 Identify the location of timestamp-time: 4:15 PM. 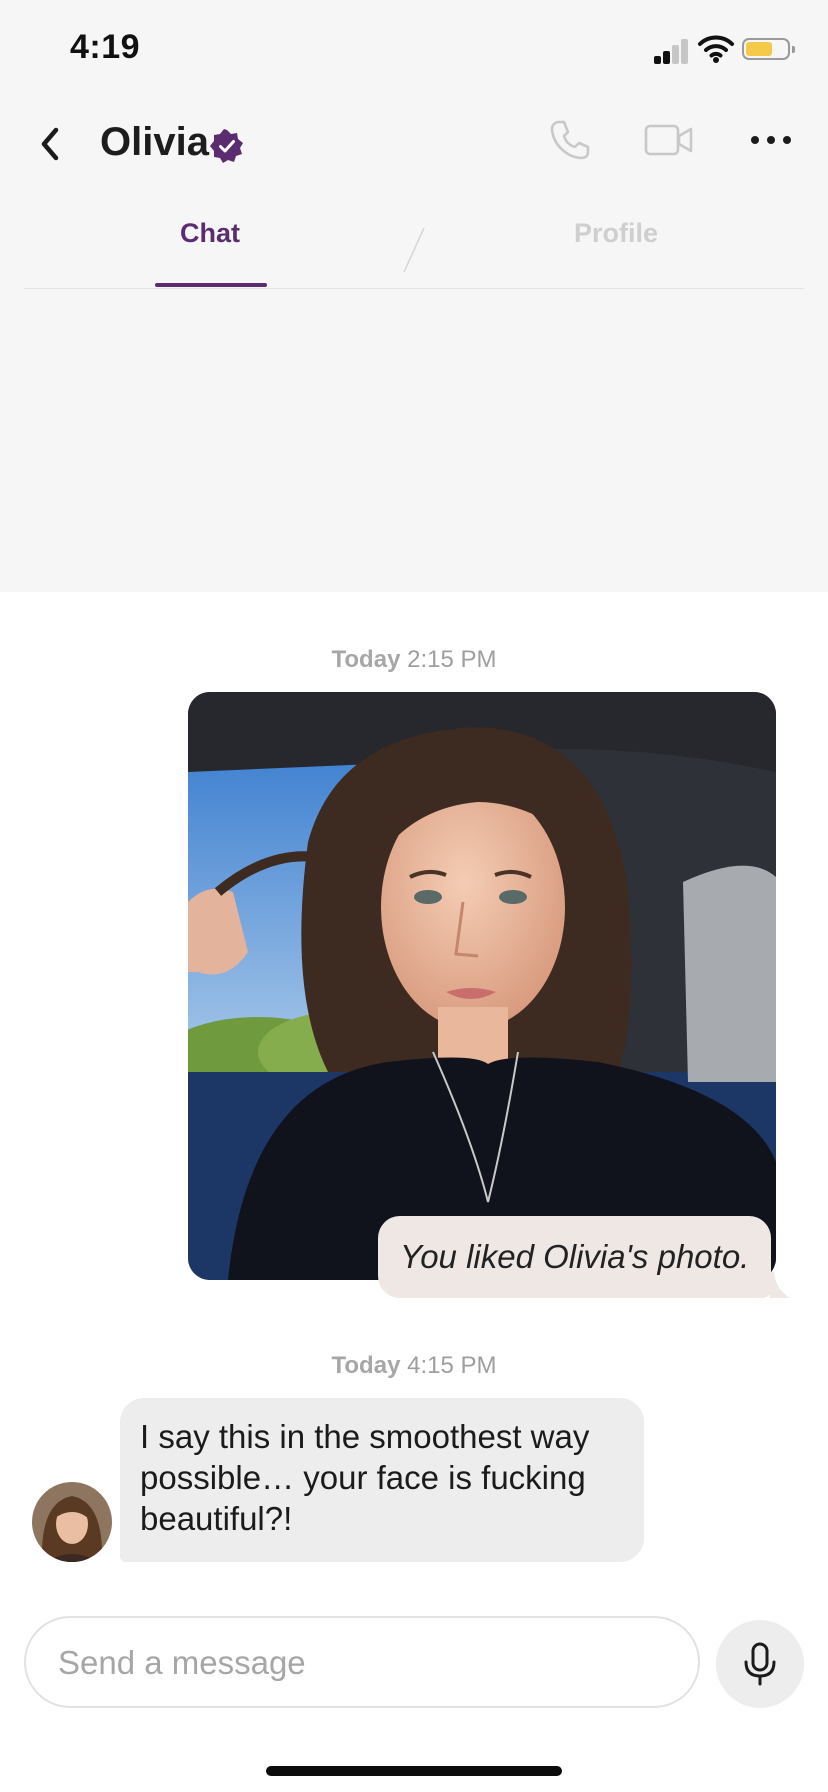
(452, 1365).